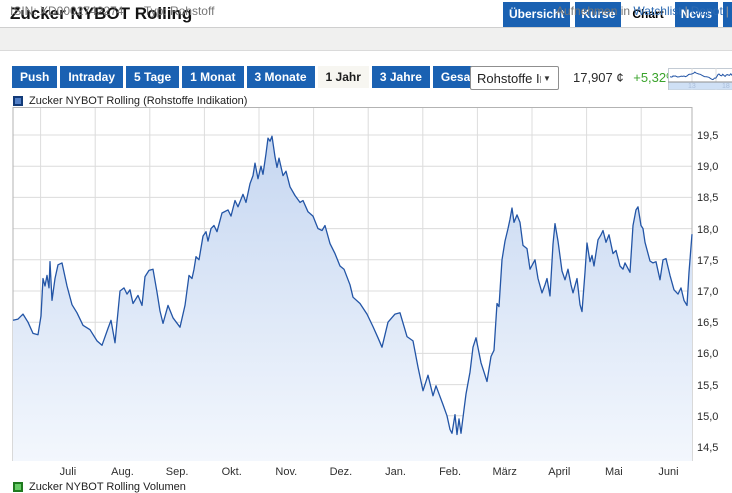 The width and height of the screenshot is (732, 493). What do you see at coordinates (682, 11) in the screenshot?
I see `watch-links: Watchlist|Depot|Börse` at bounding box center [682, 11].